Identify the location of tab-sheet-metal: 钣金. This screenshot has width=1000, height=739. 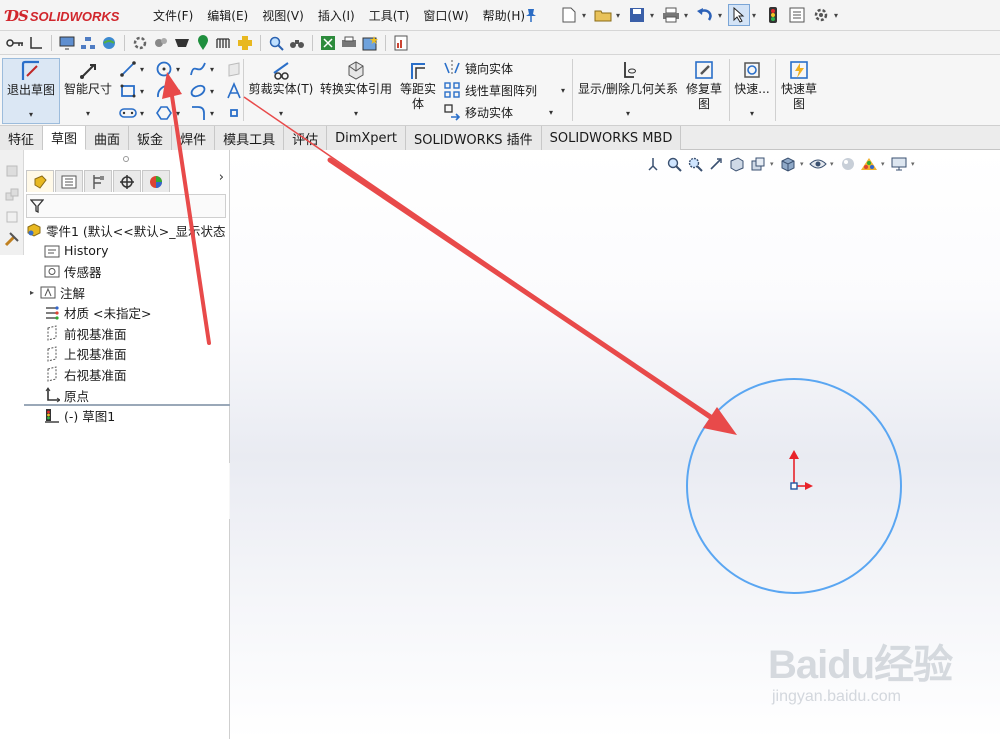
(151, 138).